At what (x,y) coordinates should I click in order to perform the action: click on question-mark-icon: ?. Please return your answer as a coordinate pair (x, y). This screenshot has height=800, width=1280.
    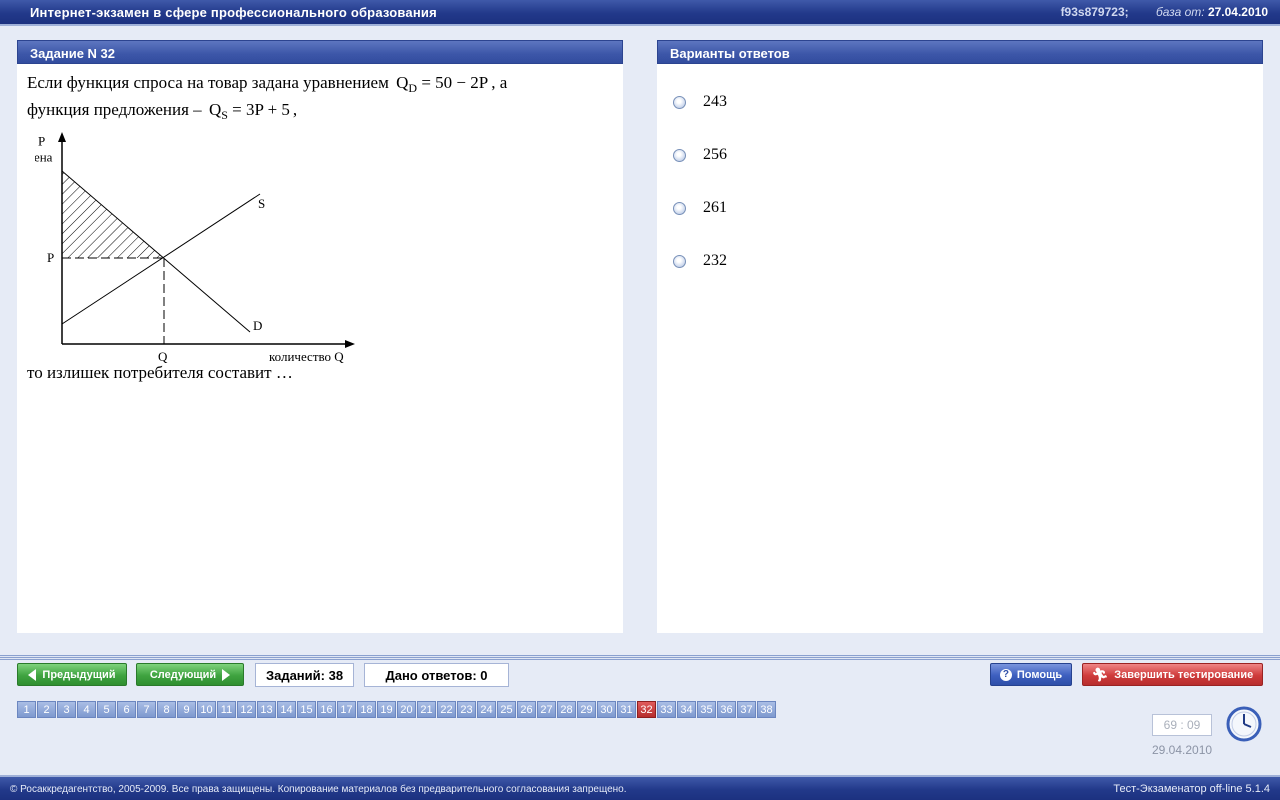
    Looking at the image, I should click on (1005, 674).